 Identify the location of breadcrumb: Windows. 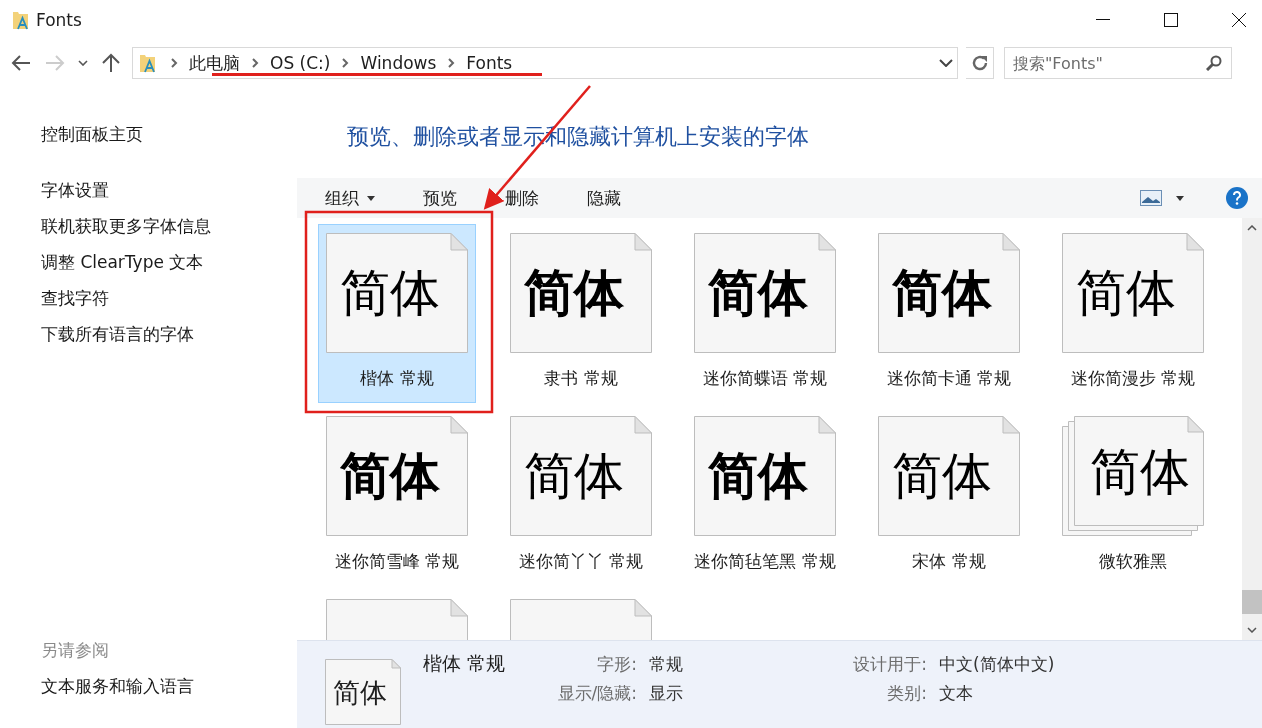
(398, 63).